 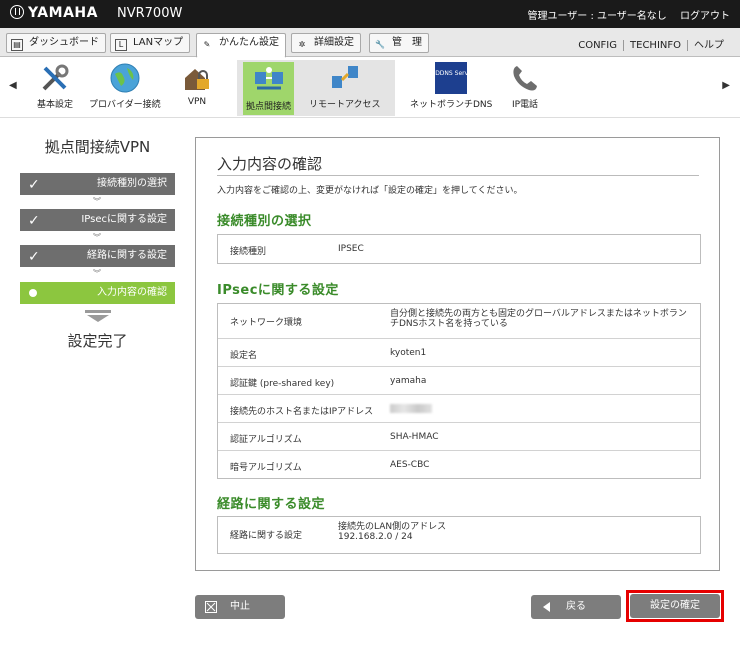 I want to click on step-ipsec: ✓ IPsecに関する設定, so click(x=97, y=220).